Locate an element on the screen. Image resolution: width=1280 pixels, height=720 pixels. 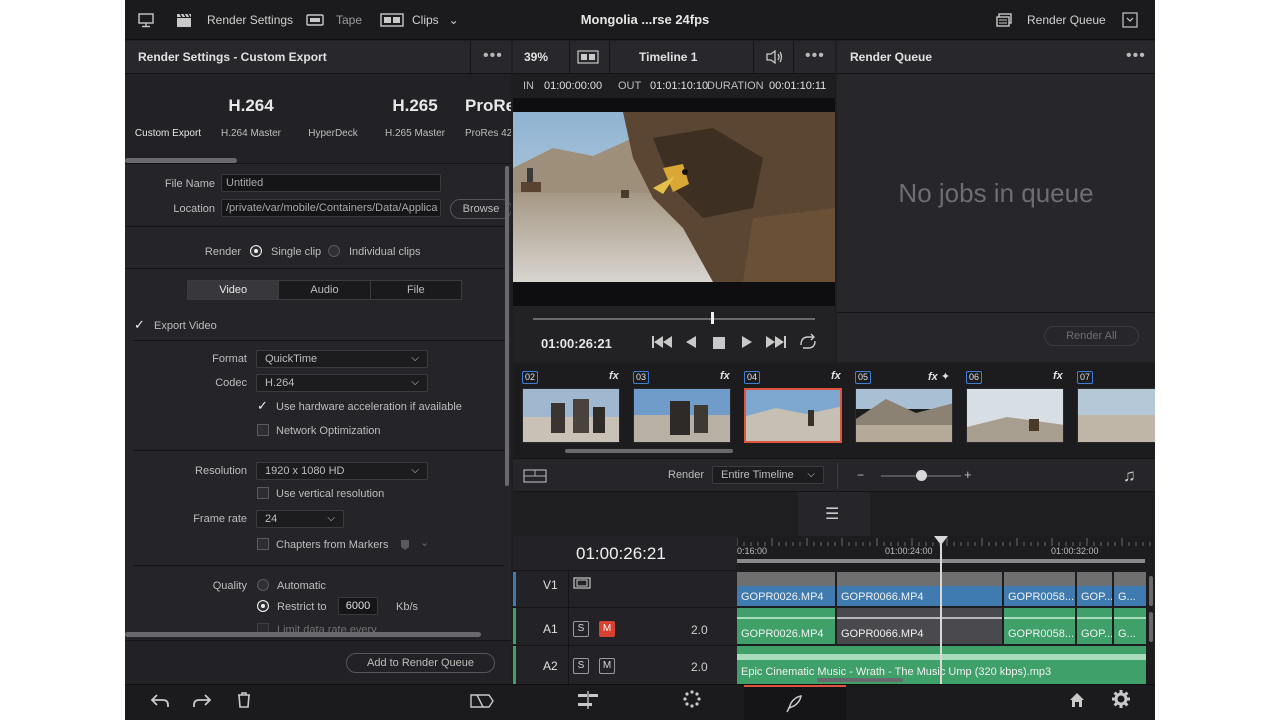
more-options-icon: ••• is located at coordinates (493, 56).